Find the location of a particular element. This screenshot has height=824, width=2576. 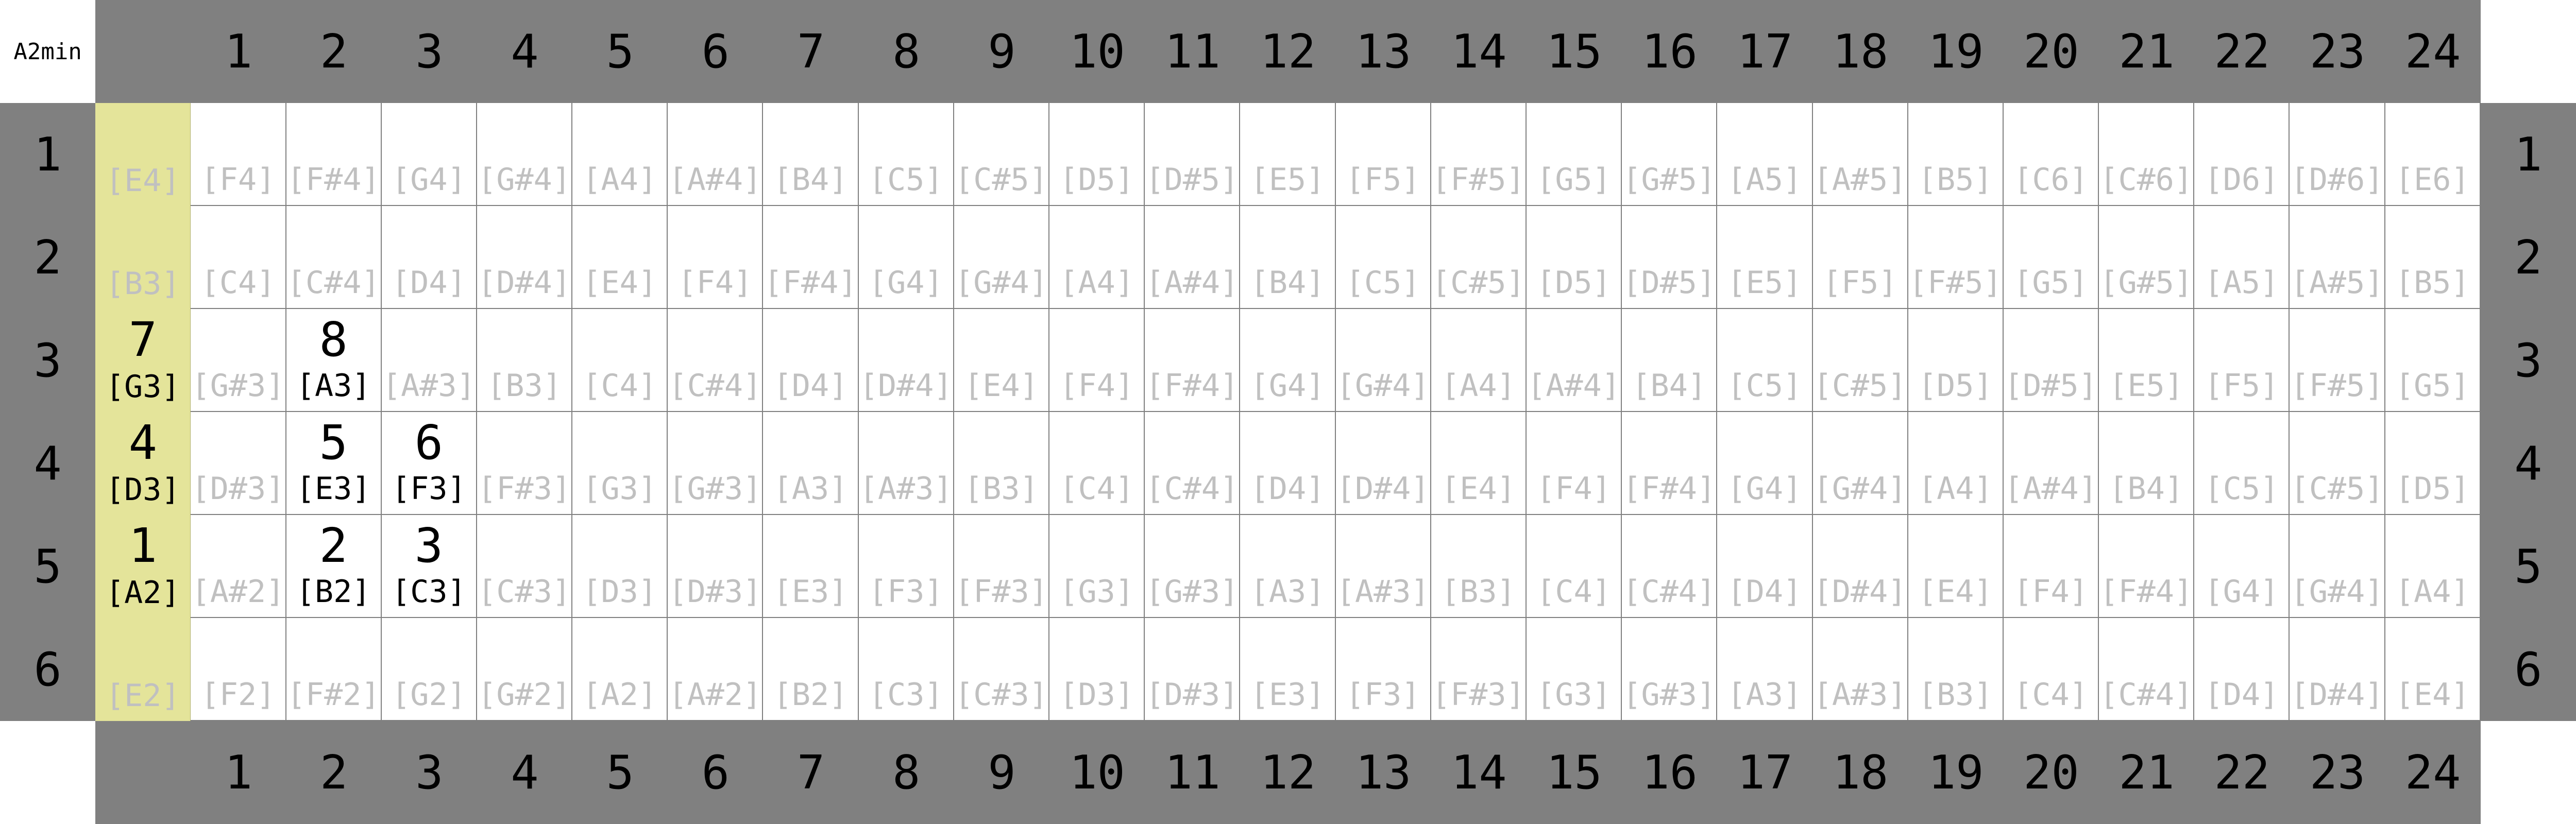

fret-cell: [E3] is located at coordinates (811, 566).